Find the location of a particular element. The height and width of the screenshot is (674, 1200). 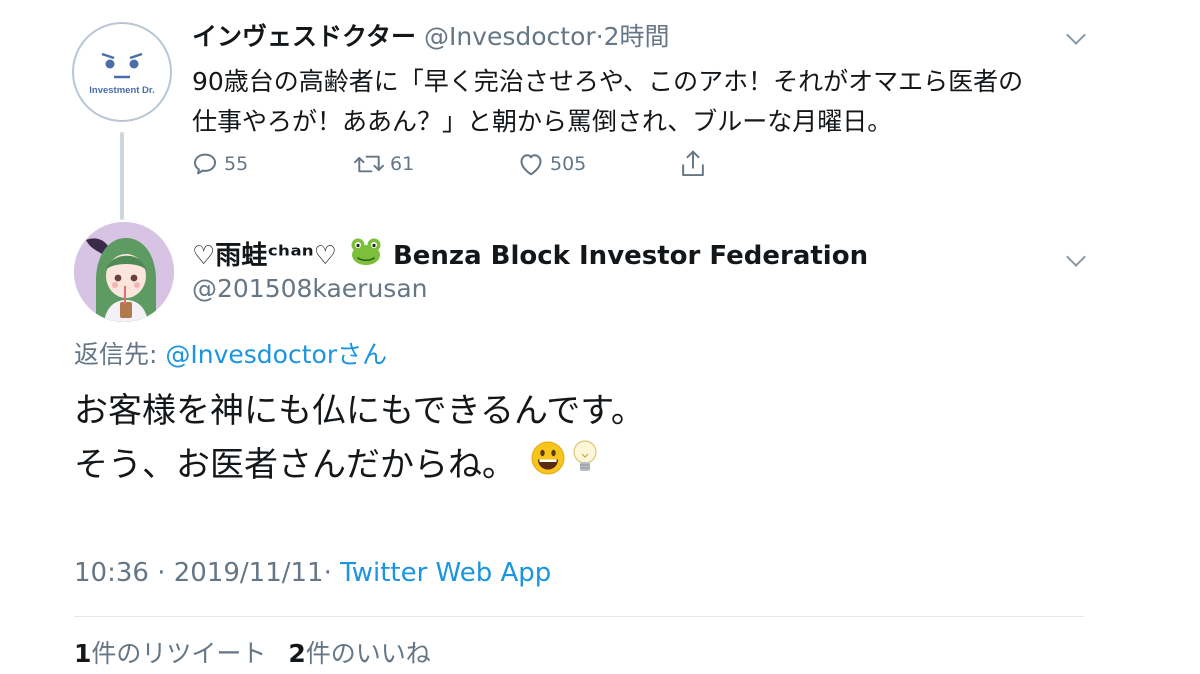

like-stat-count: 2 is located at coordinates (297, 653).